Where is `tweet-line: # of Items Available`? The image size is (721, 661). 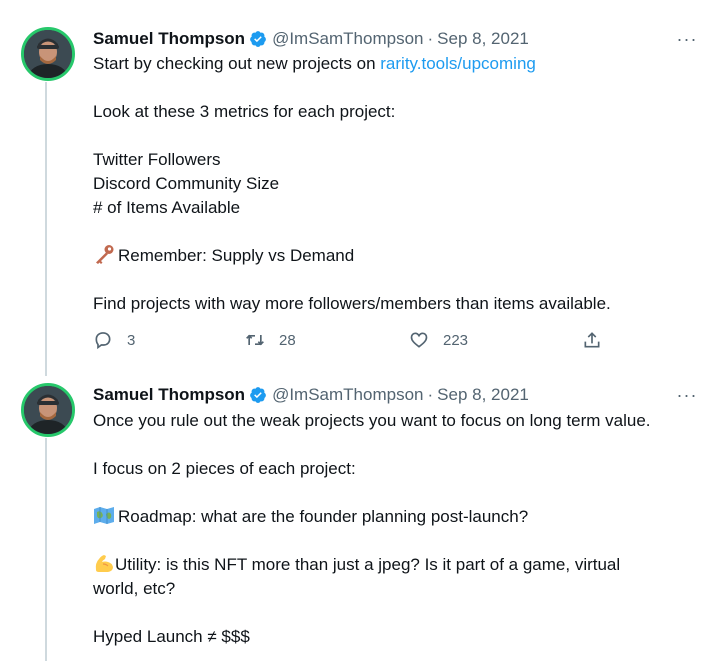
tweet-line: # of Items Available is located at coordinates (167, 207).